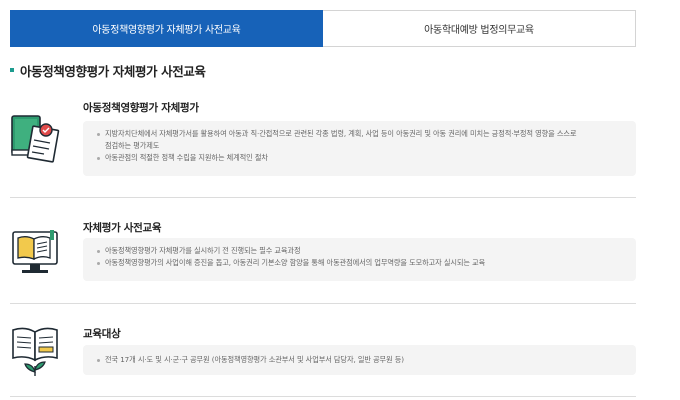  What do you see at coordinates (132, 145) in the screenshot?
I see `description-line-continued: 점검하는 평가제도` at bounding box center [132, 145].